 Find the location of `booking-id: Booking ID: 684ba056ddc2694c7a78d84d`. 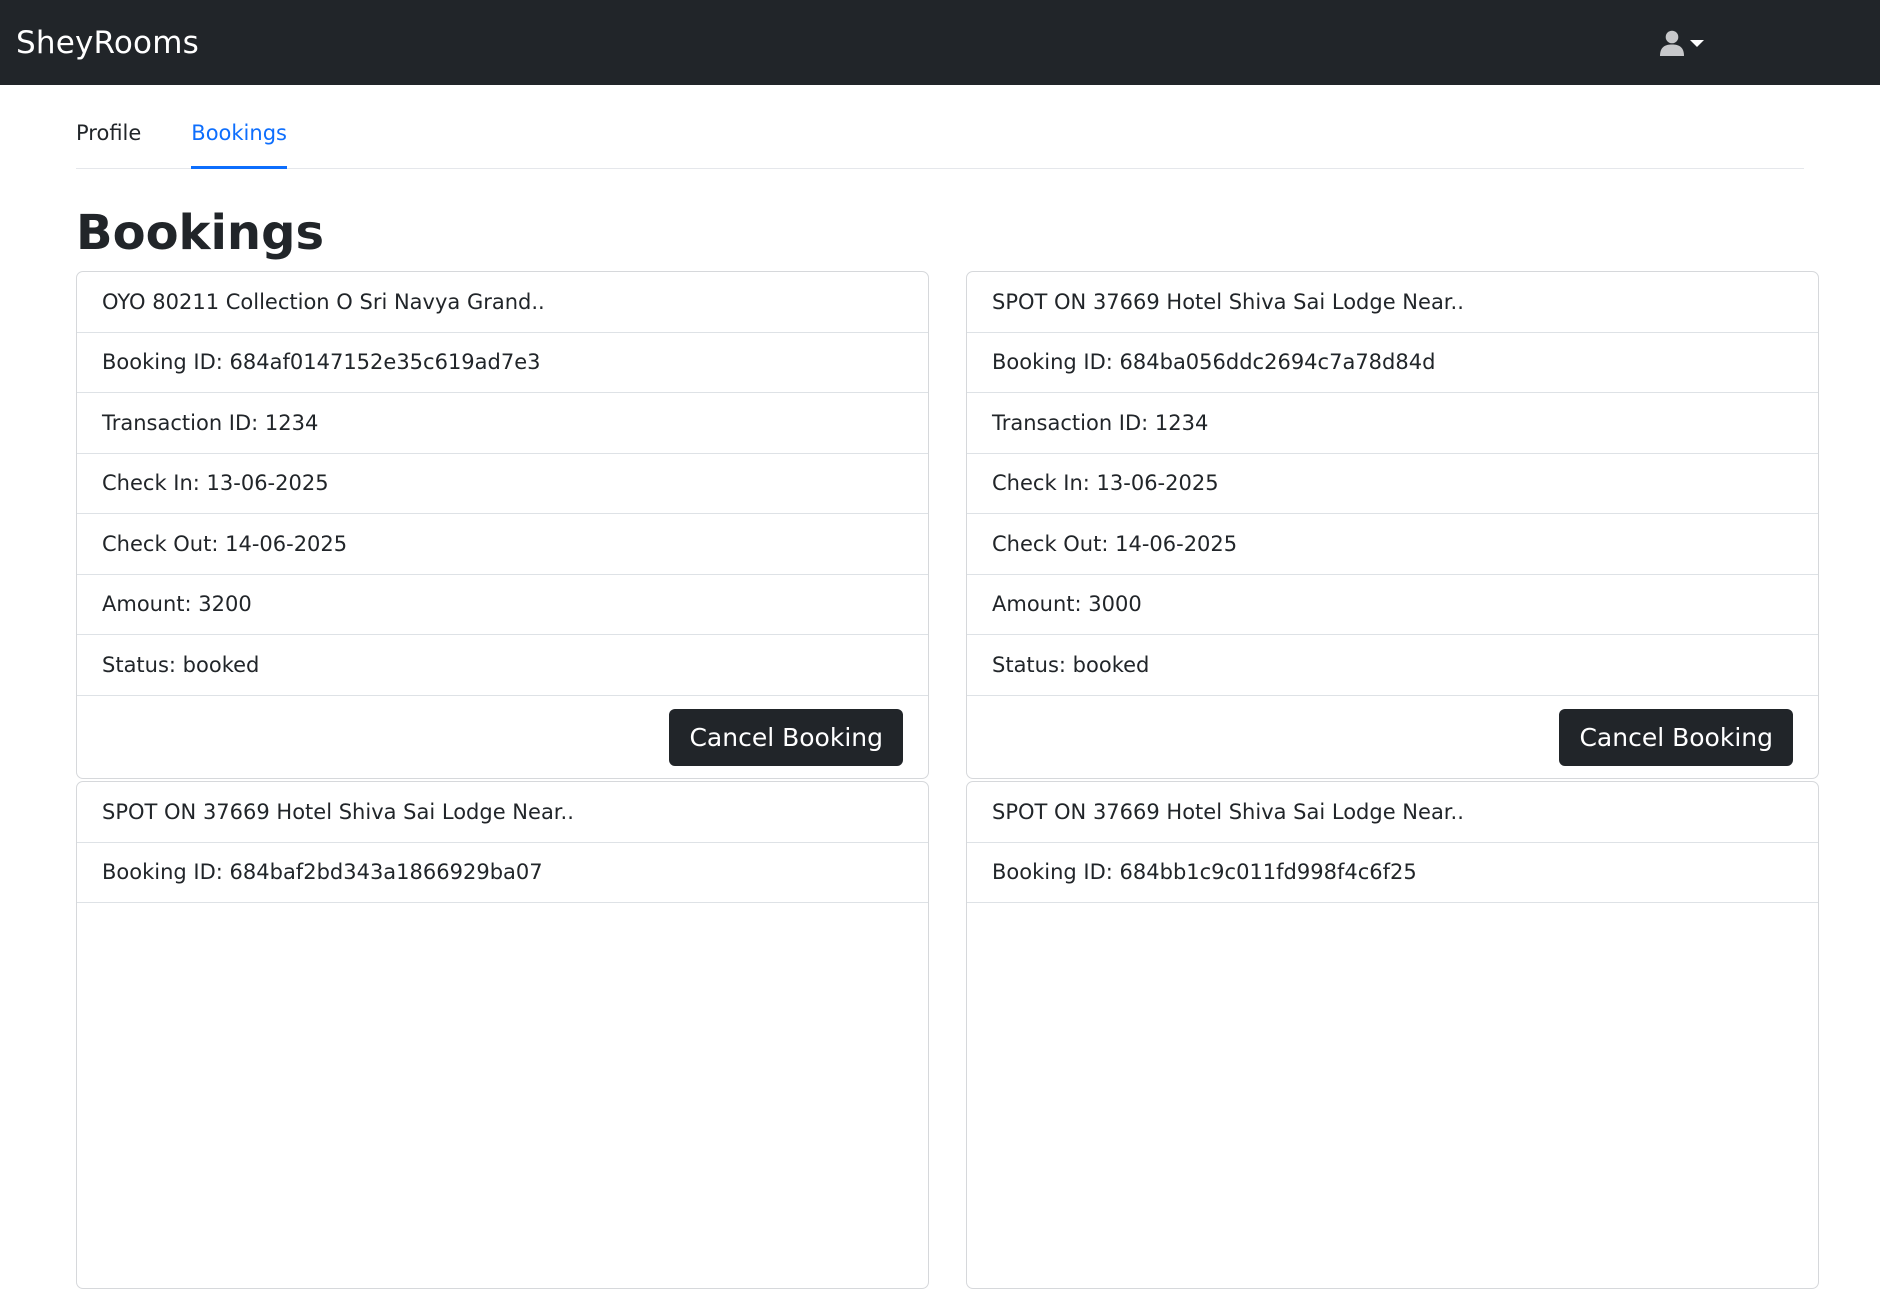

booking-id: Booking ID: 684ba056ddc2694c7a78d84d is located at coordinates (1392, 363).